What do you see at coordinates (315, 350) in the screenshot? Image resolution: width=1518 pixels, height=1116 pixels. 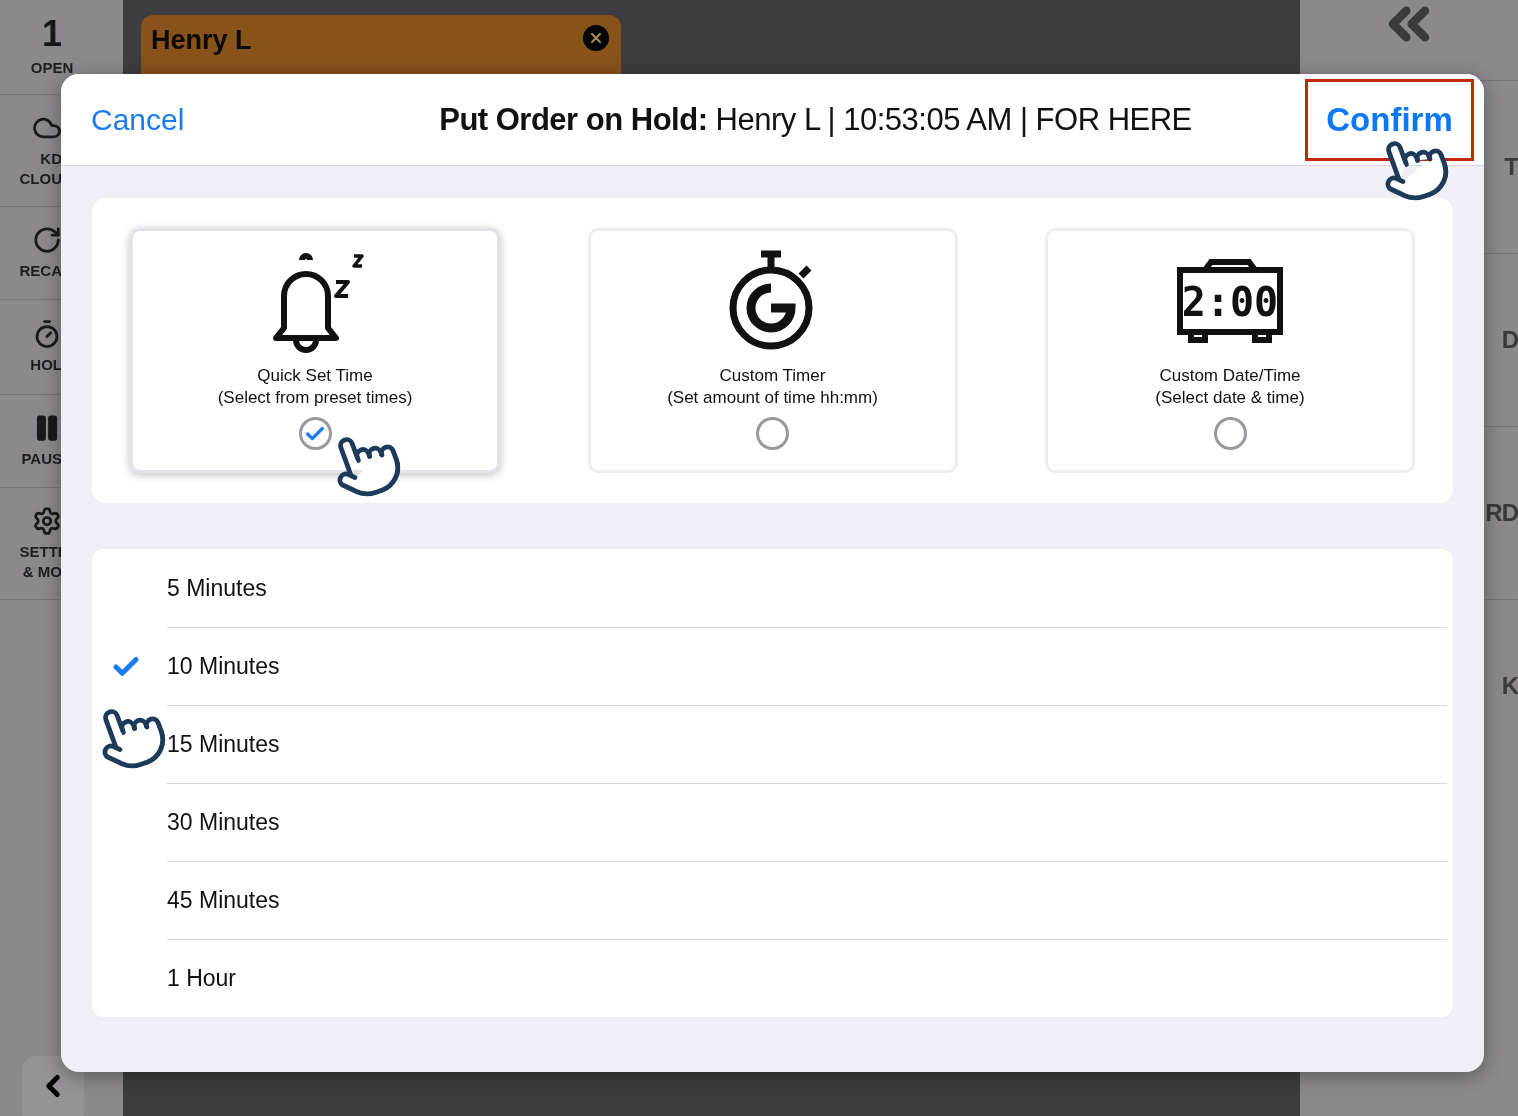 I see `option-card: Quick Set Time (Select from preset times)` at bounding box center [315, 350].